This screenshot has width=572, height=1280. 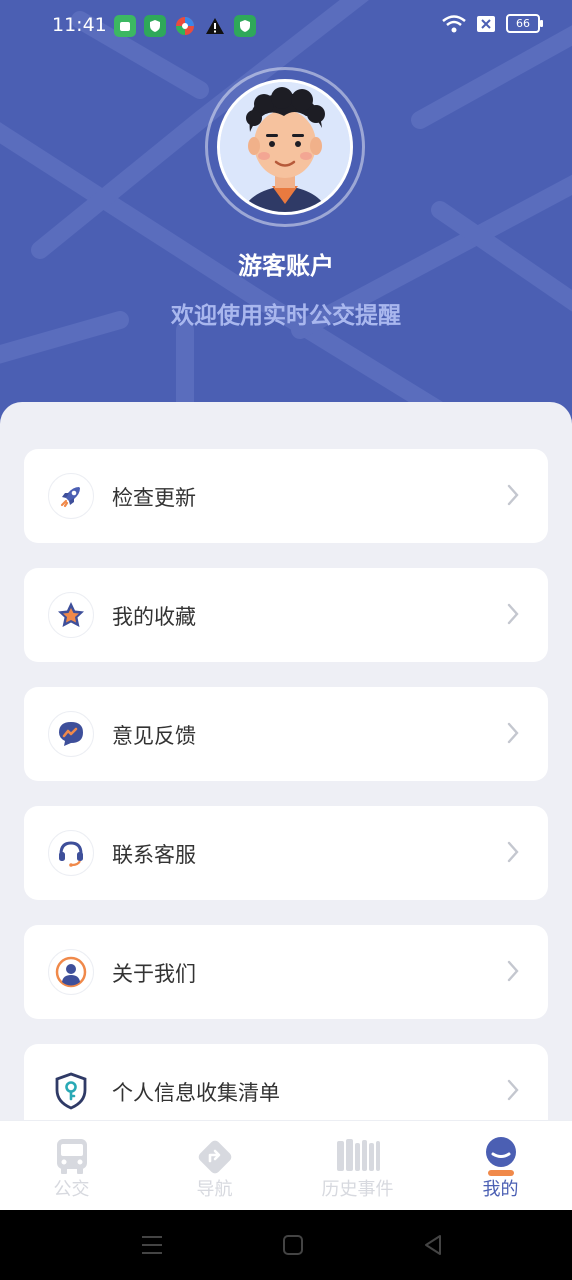 I want to click on menu-icon, so click(x=152, y=1245).